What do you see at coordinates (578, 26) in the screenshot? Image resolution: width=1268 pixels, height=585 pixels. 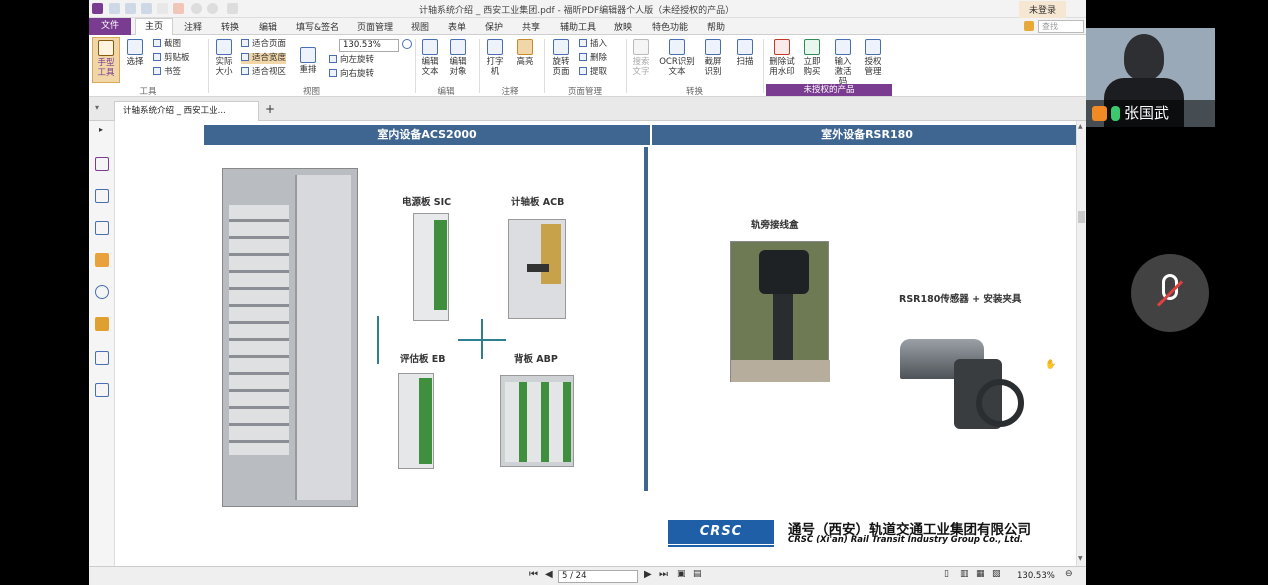 I see `tab-accessibility: 辅助工具` at bounding box center [578, 26].